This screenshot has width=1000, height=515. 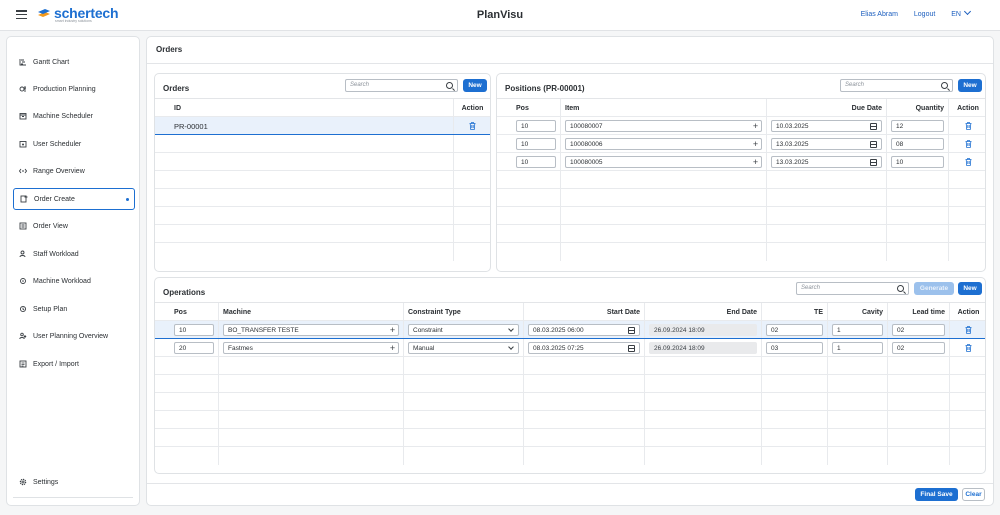 What do you see at coordinates (71, 336) in the screenshot?
I see `sidebar-item-label: User Planning Overview` at bounding box center [71, 336].